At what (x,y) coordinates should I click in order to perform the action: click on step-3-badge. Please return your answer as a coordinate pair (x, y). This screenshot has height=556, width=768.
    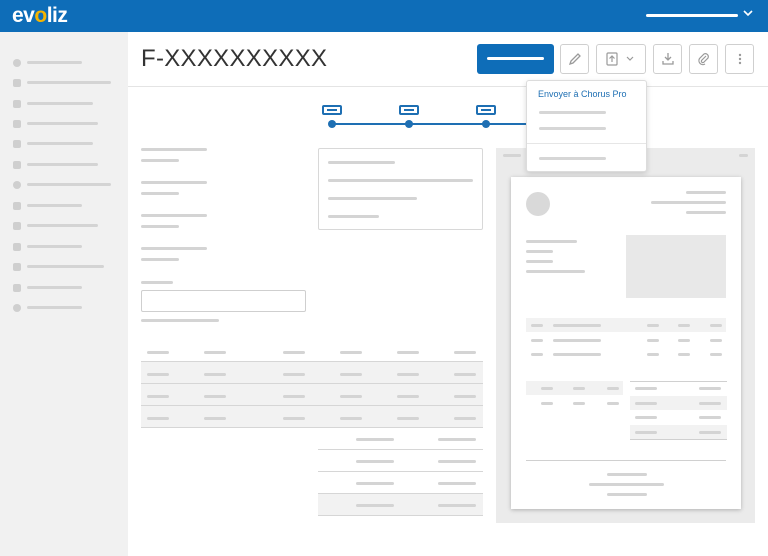
    Looking at the image, I should click on (486, 110).